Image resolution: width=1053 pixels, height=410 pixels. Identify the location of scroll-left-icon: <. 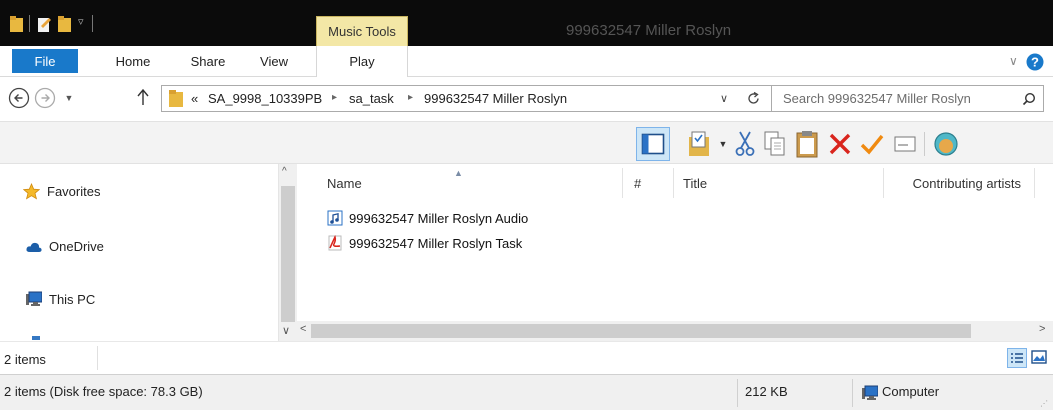
(303, 329).